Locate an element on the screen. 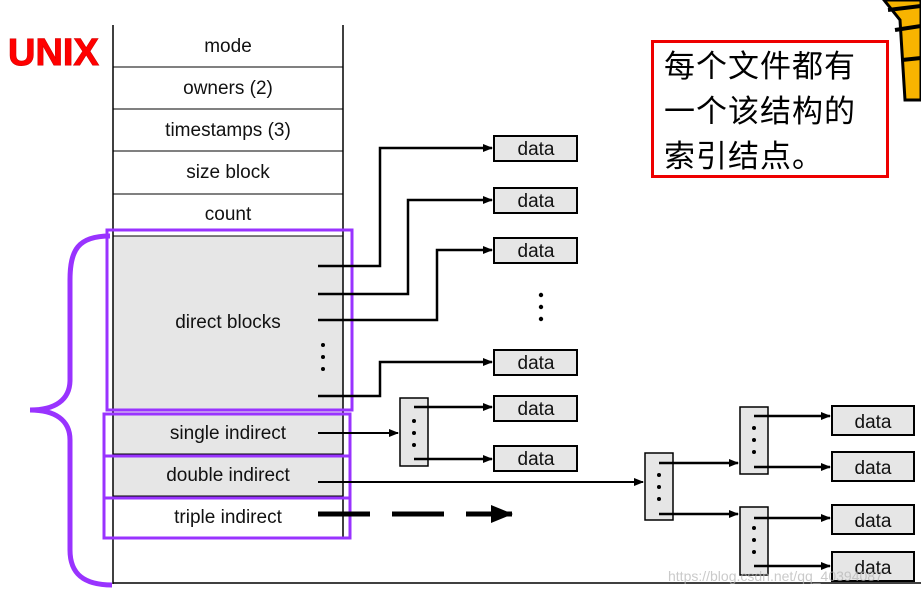 The image size is (921, 598). brace is located at coordinates (71, 410).